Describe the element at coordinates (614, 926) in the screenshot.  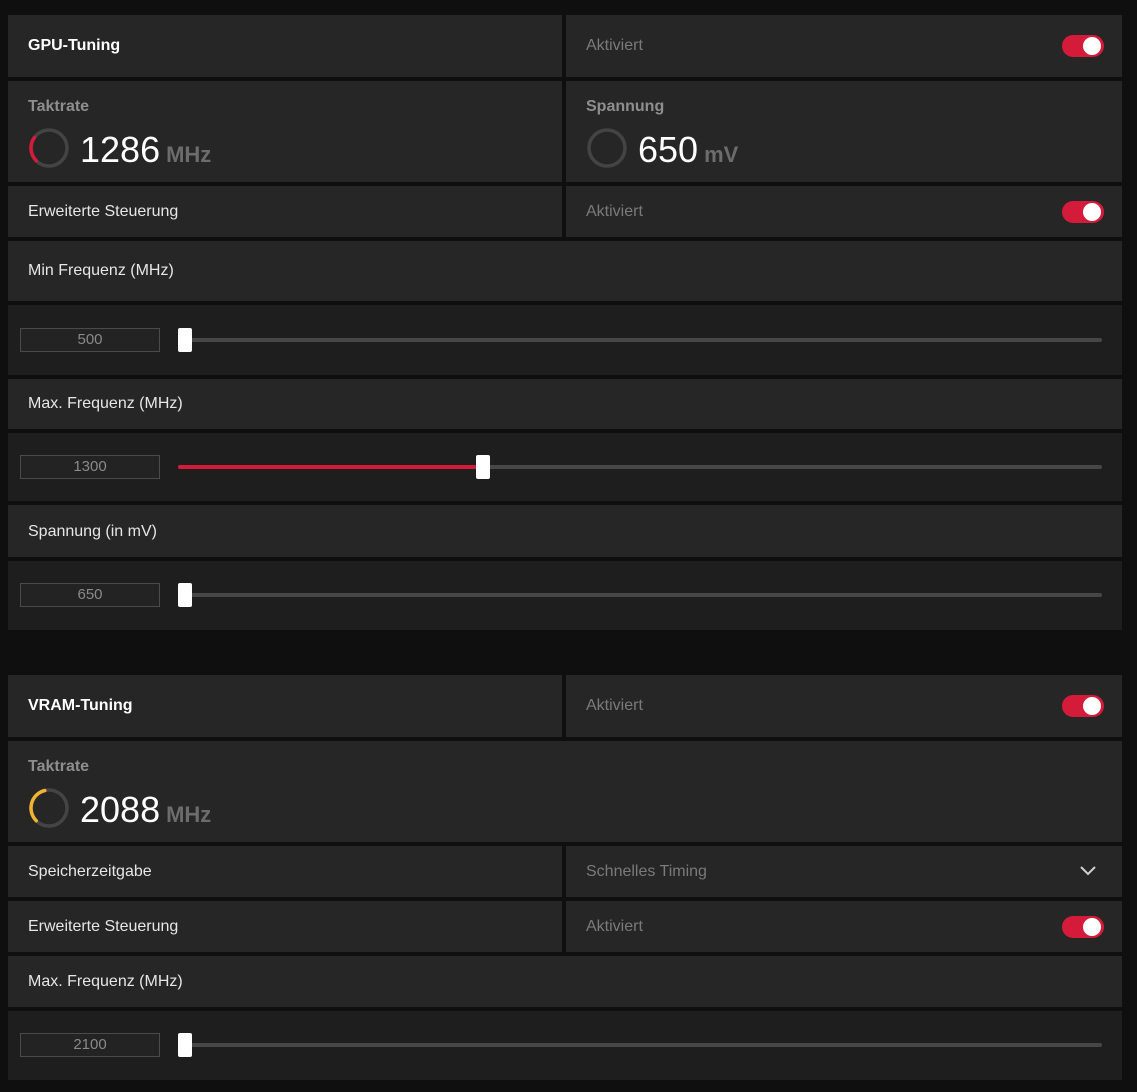
I see `vram-advanced-status: Aktiviert` at that location.